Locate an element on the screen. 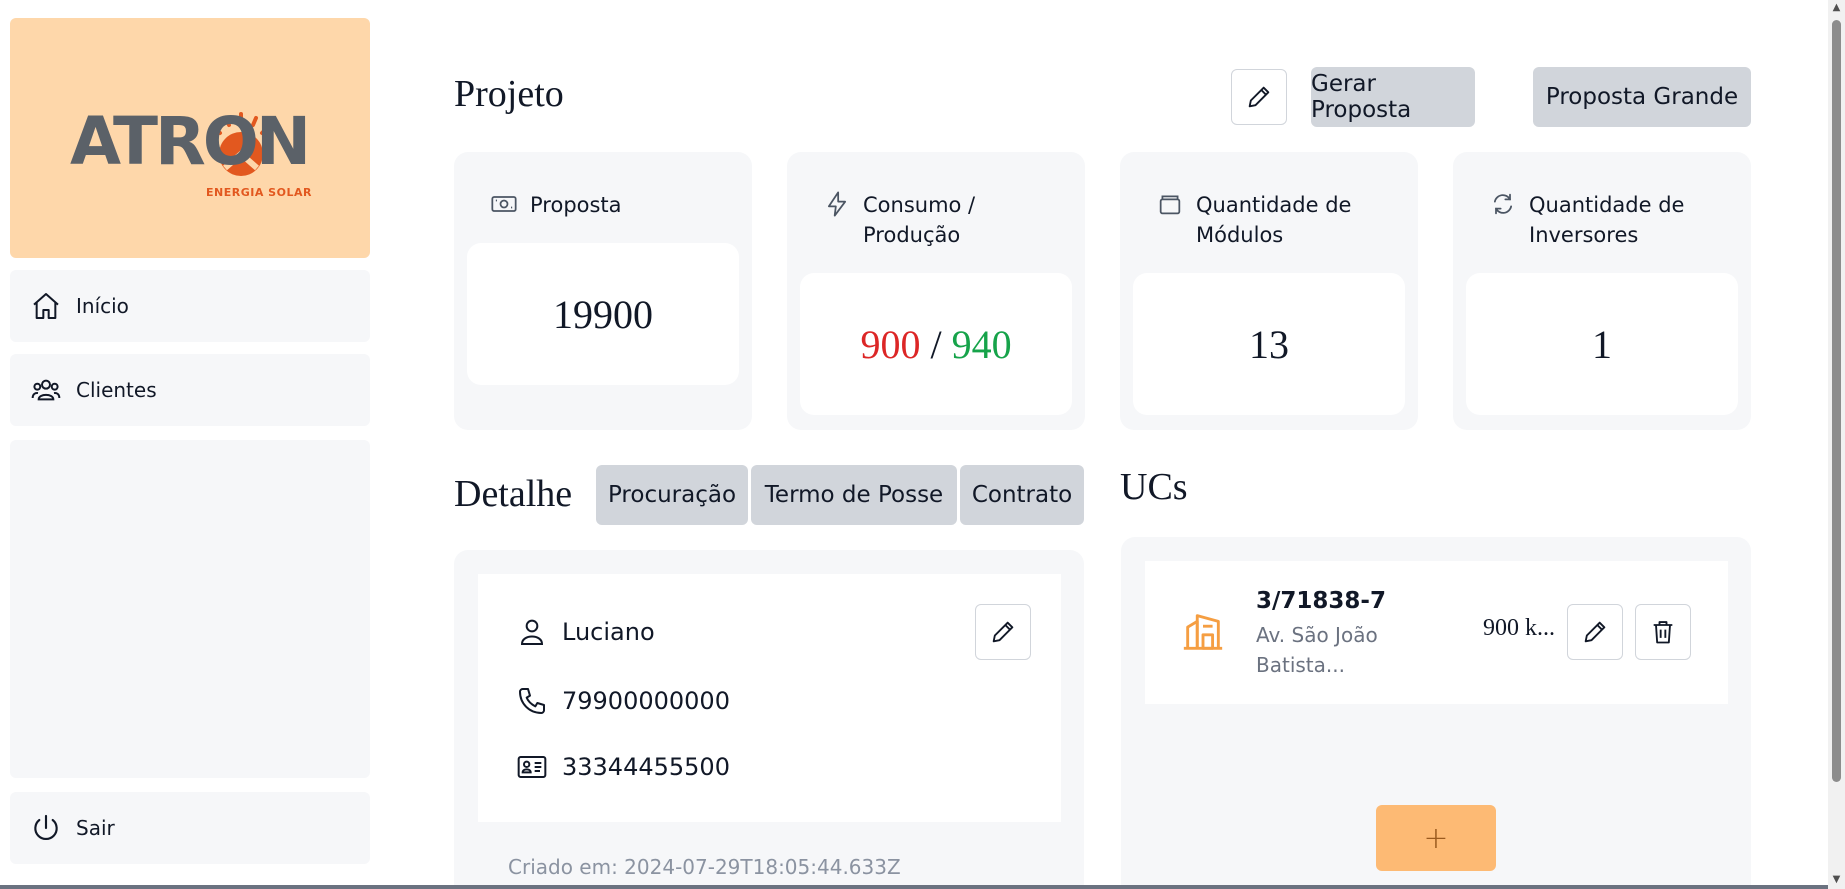 Image resolution: width=1845 pixels, height=889 pixels. delete-uc-button is located at coordinates (1663, 632).